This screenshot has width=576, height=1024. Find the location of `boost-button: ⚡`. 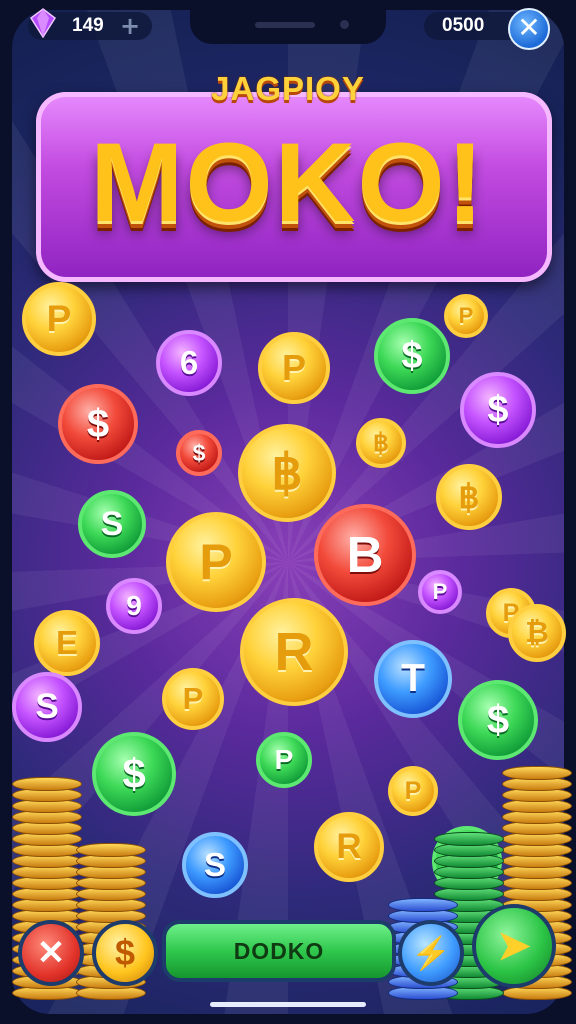

boost-button: ⚡ is located at coordinates (431, 953).